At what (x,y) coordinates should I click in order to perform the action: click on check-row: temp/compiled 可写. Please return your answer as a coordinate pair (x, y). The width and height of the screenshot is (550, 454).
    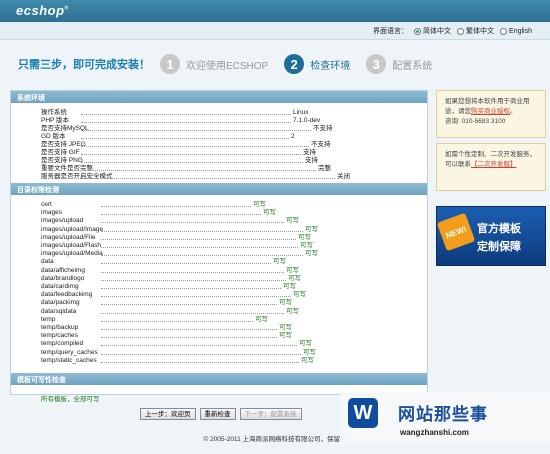
    Looking at the image, I should click on (206, 344).